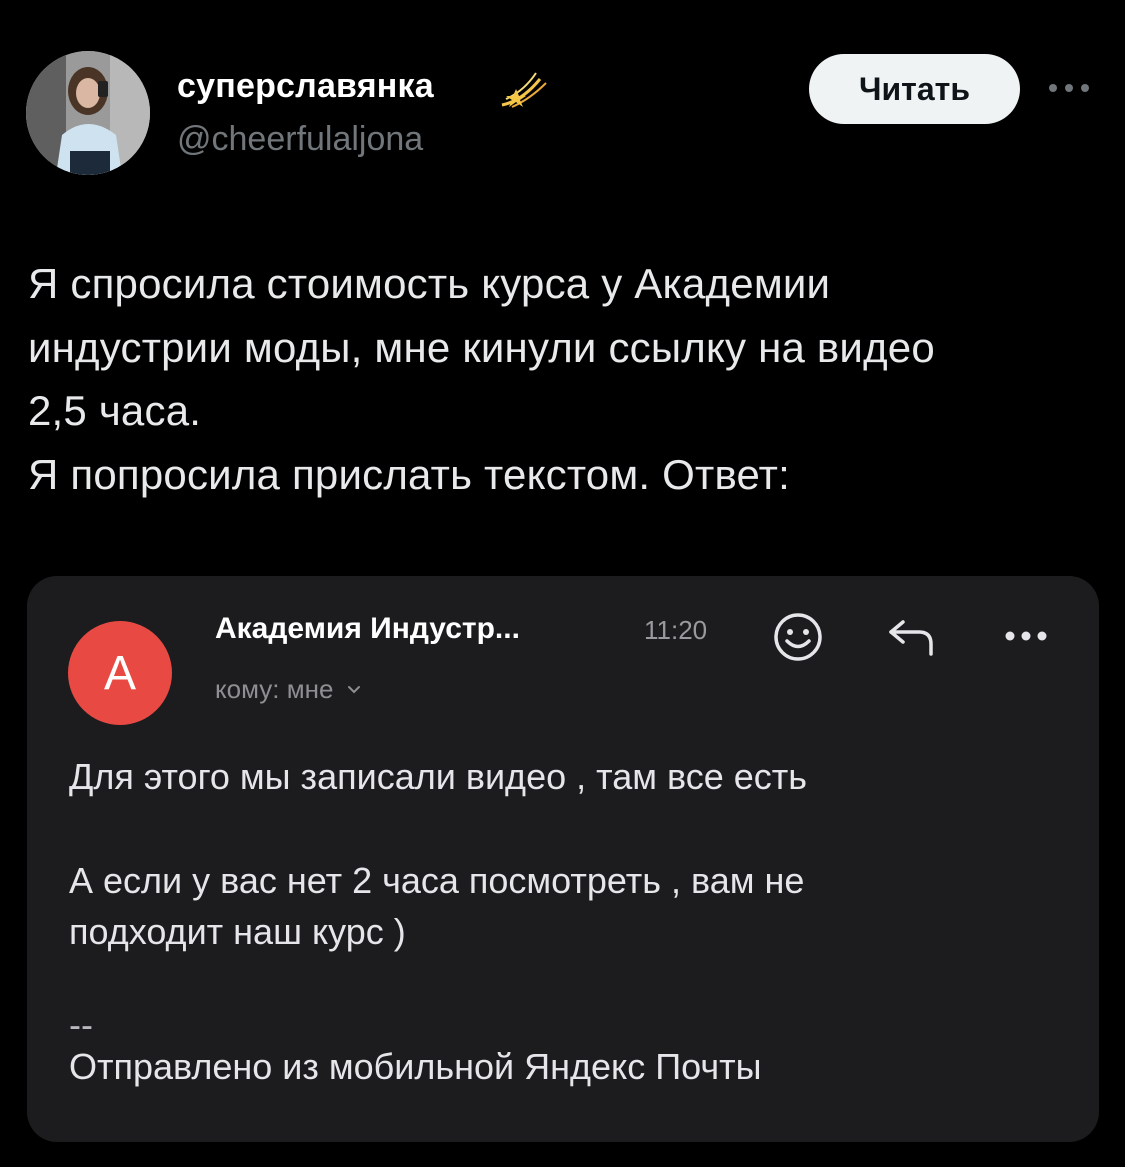 The height and width of the screenshot is (1167, 1125). I want to click on author-avatar, so click(88, 113).